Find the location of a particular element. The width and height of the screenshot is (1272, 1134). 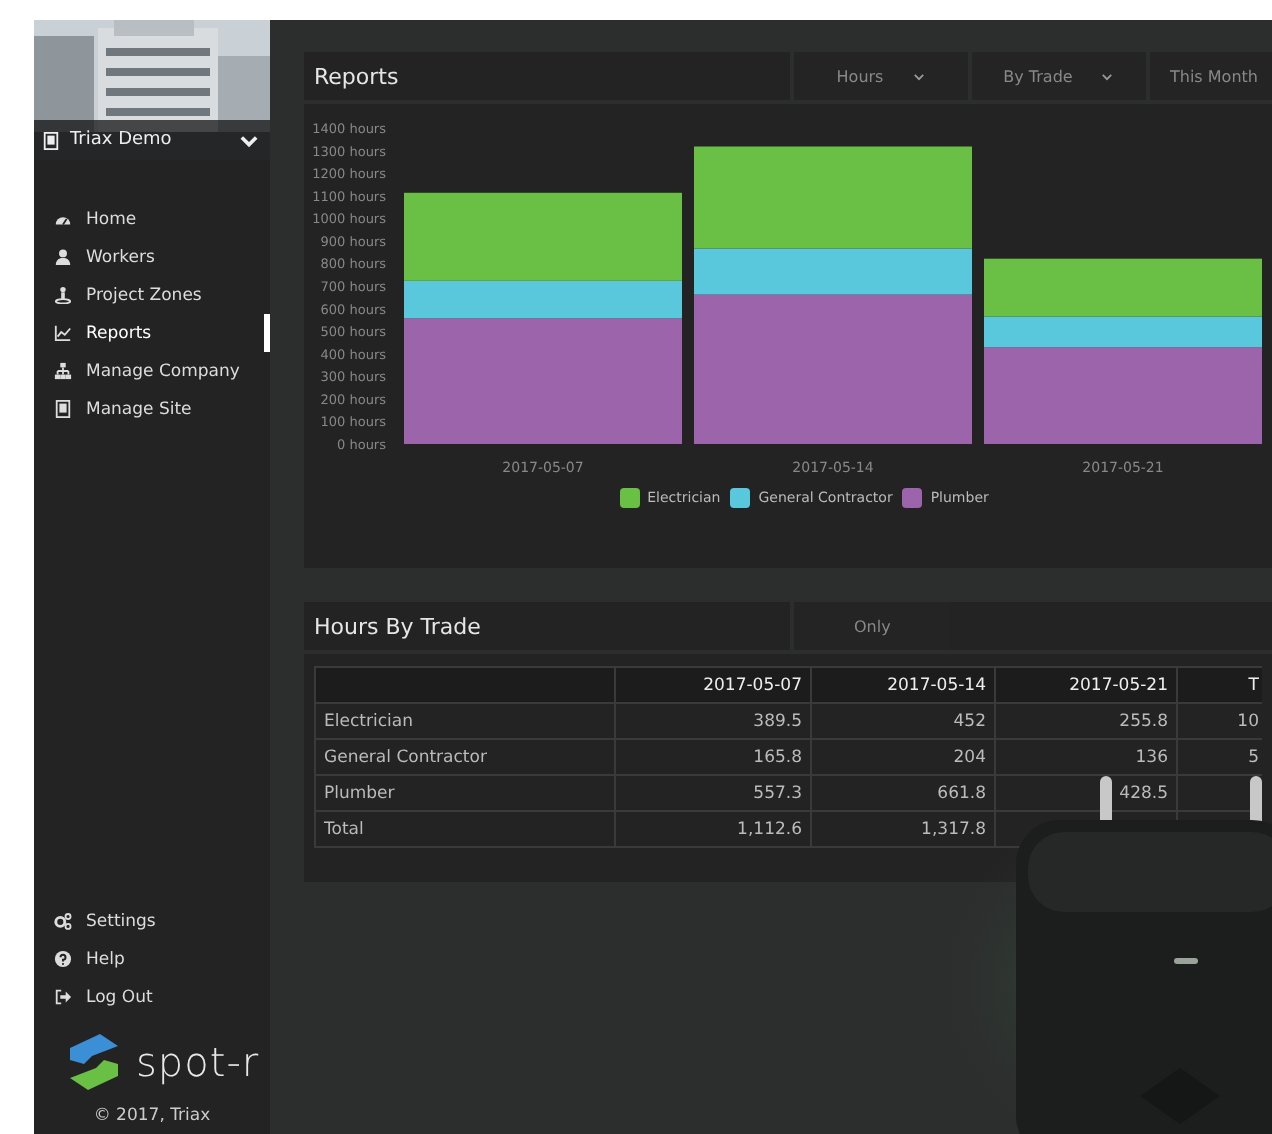

logo-icon is located at coordinates (94, 1062).